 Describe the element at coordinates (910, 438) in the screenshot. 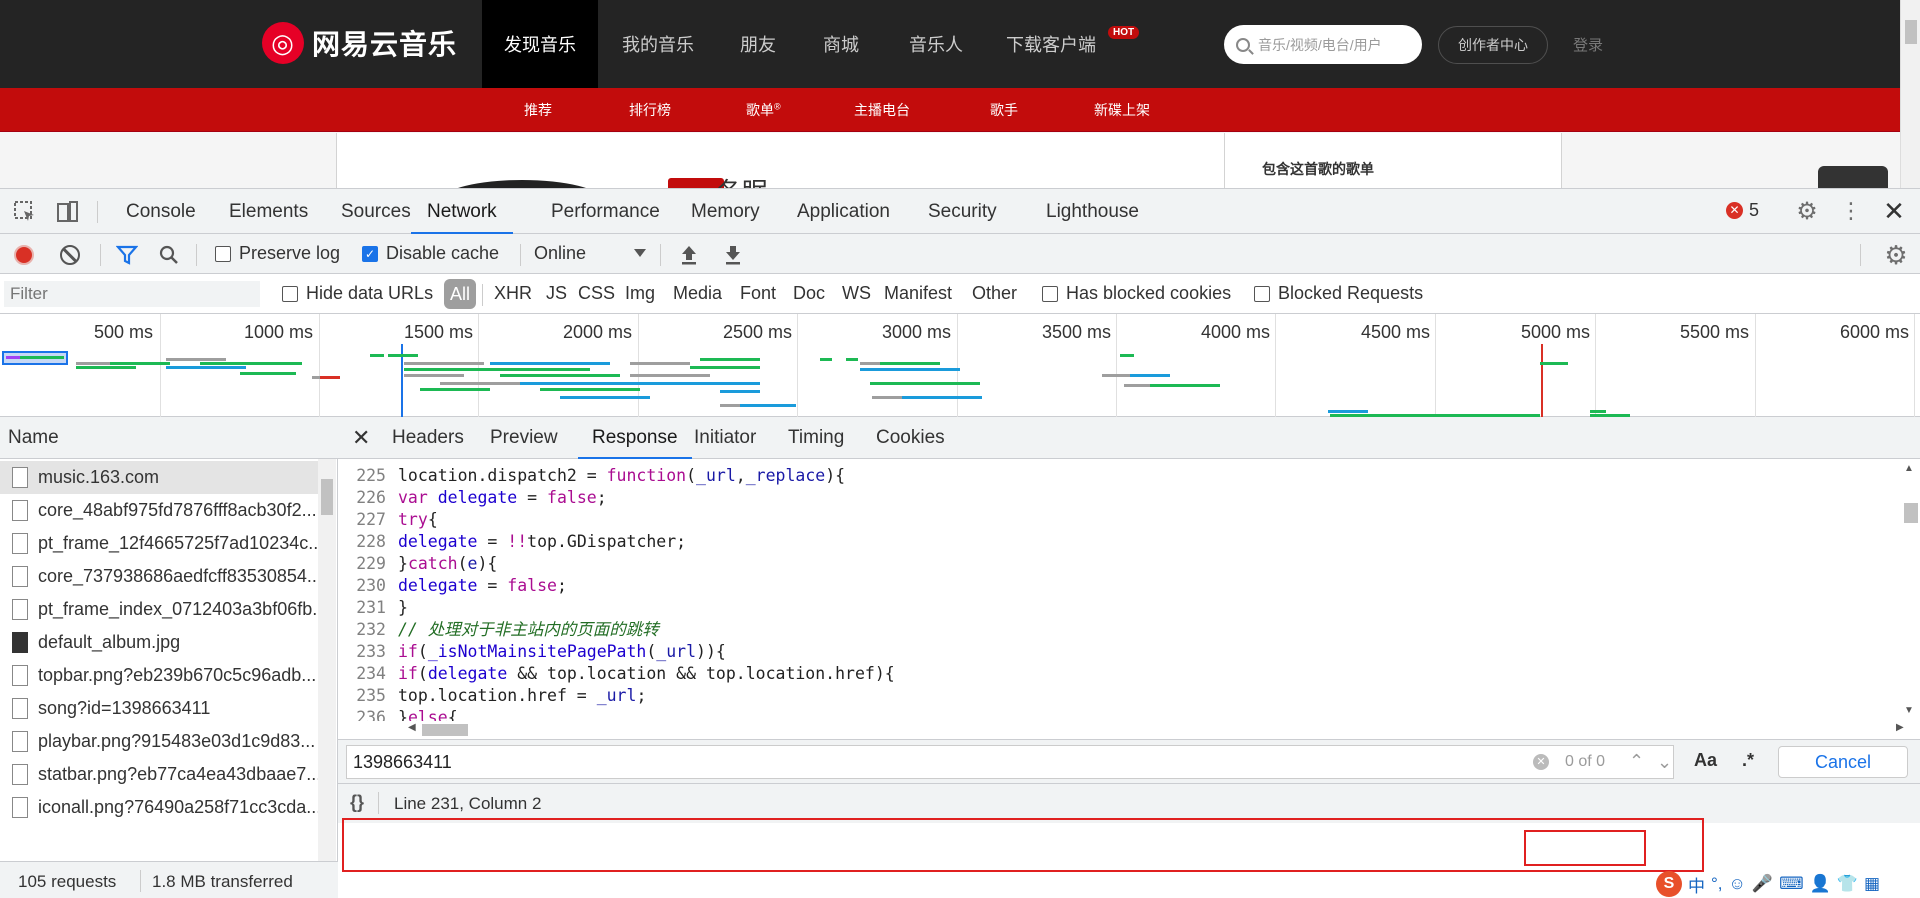

I see `tab-cookies: Cookies` at that location.